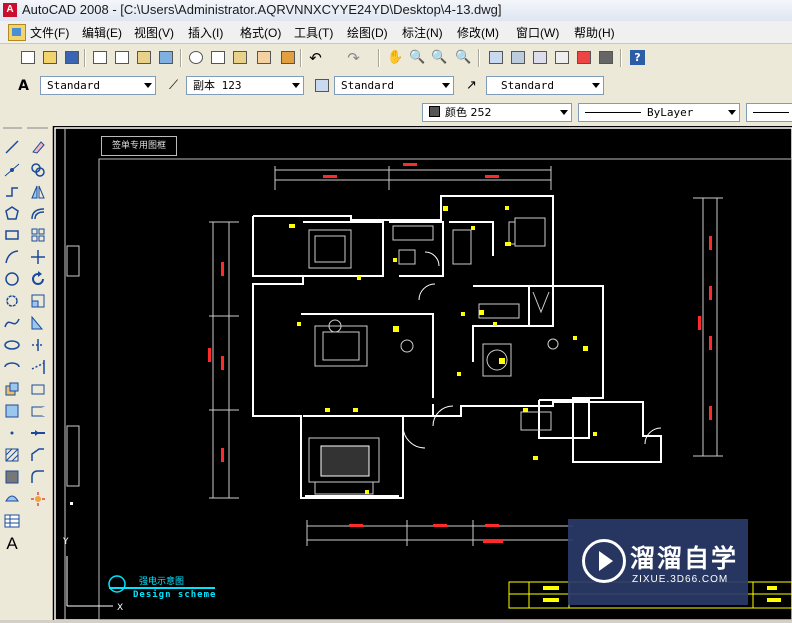 The image size is (792, 623). I want to click on text-style-combo: Standard, so click(98, 85).